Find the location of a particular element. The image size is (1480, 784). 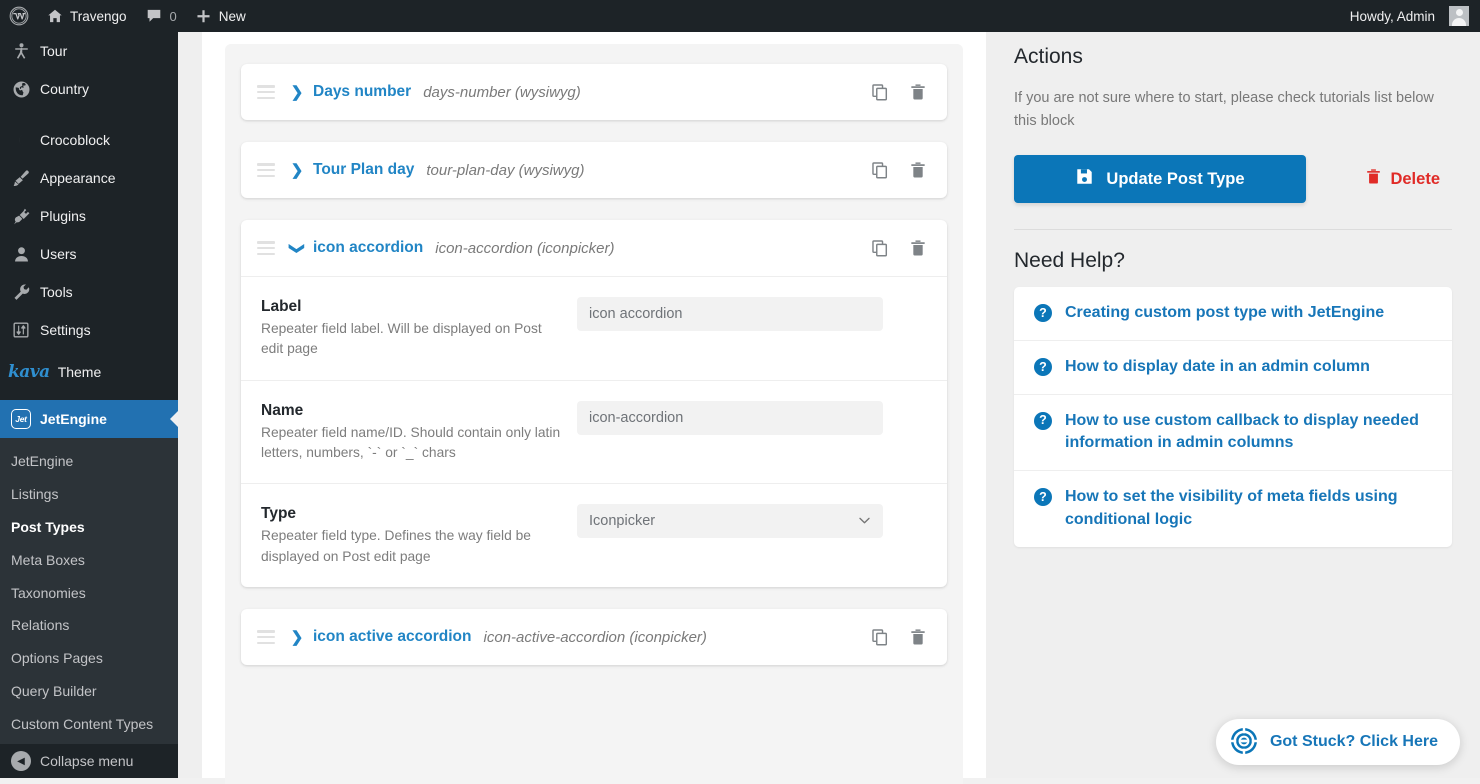

setting-label: Type is located at coordinates (279, 514).